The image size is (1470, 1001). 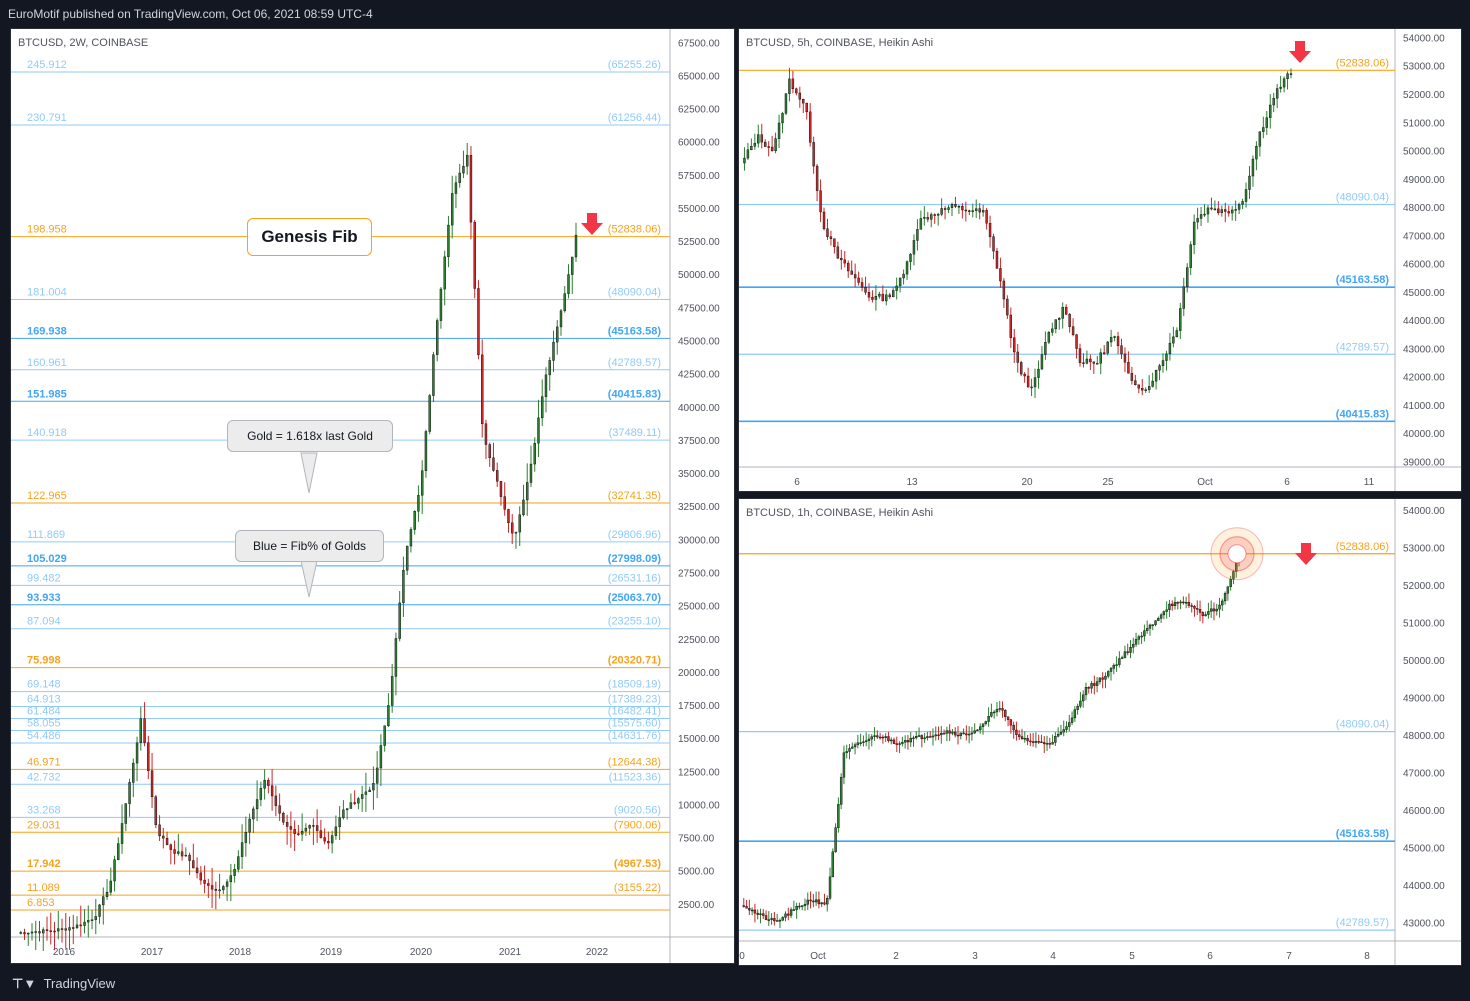 What do you see at coordinates (421, 952) in the screenshot?
I see `time-tick-label: 2020` at bounding box center [421, 952].